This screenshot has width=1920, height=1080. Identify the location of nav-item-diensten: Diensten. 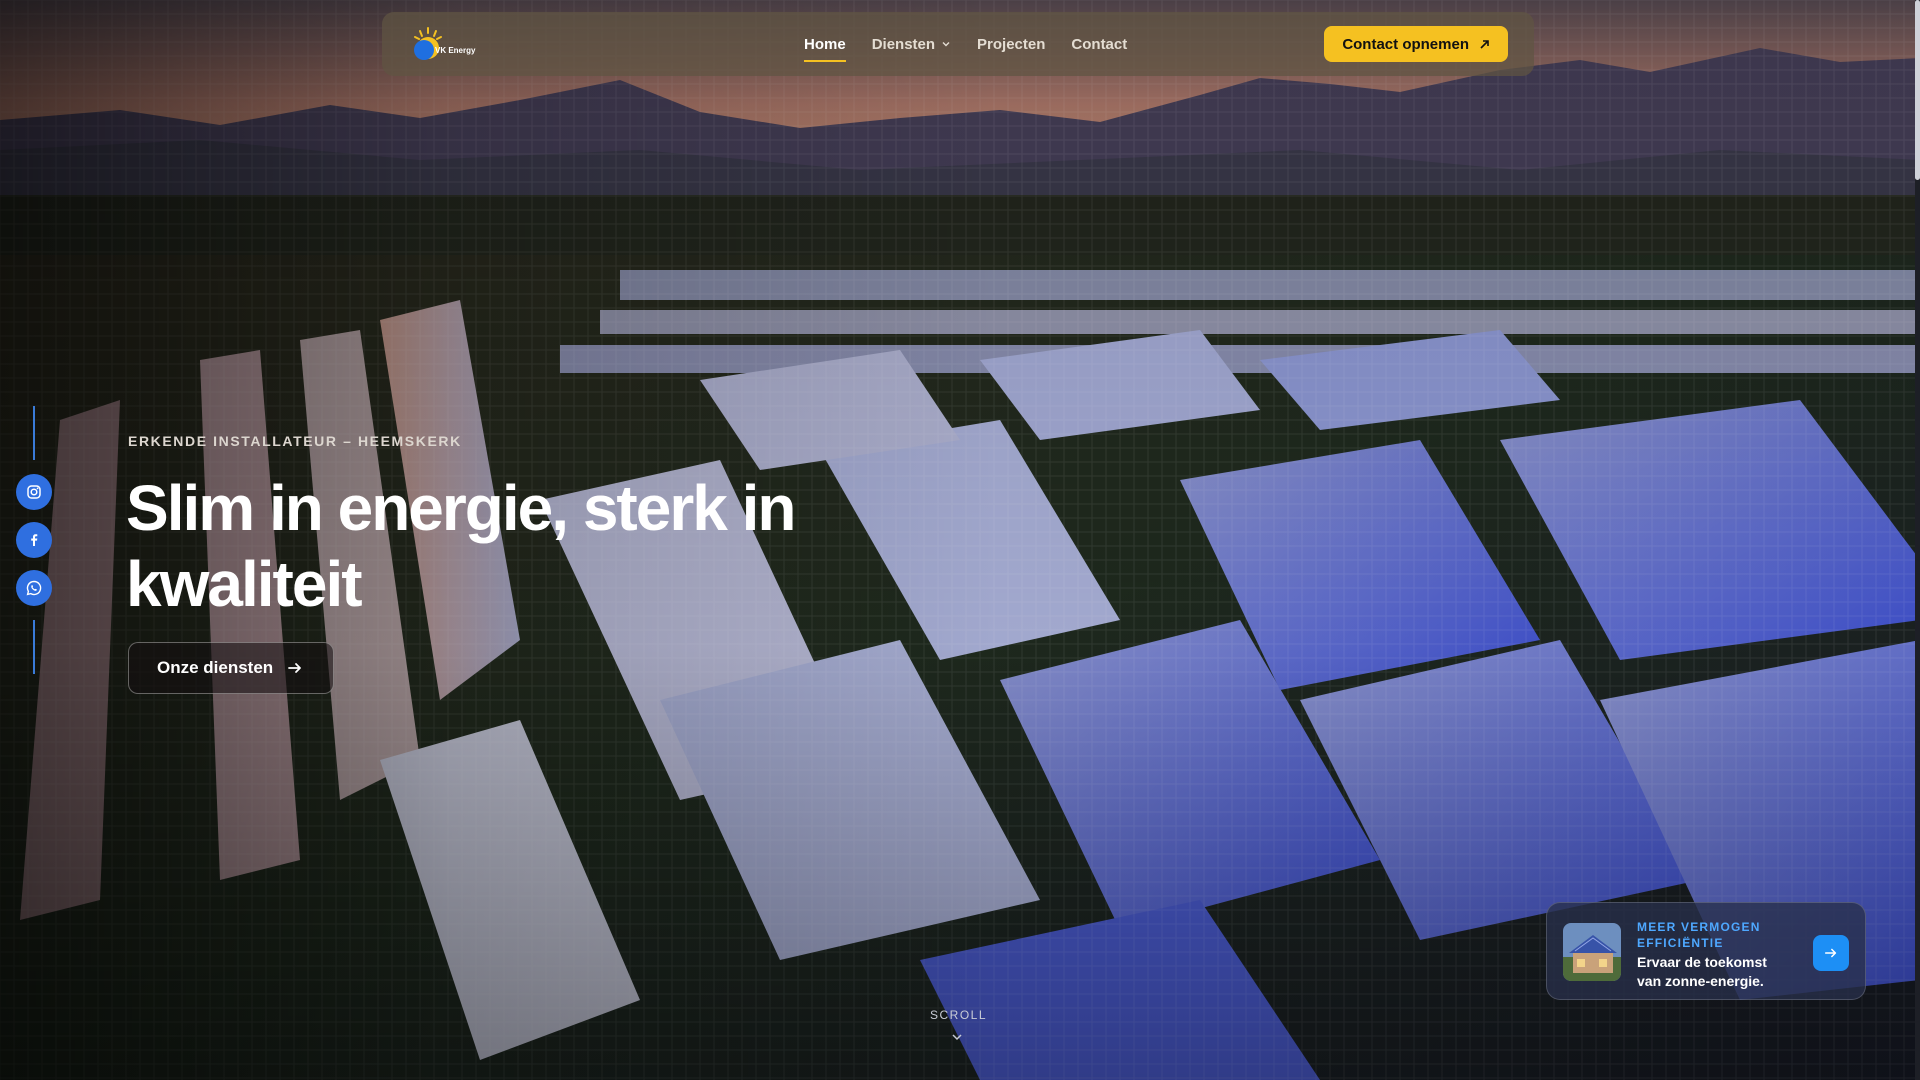
(911, 44).